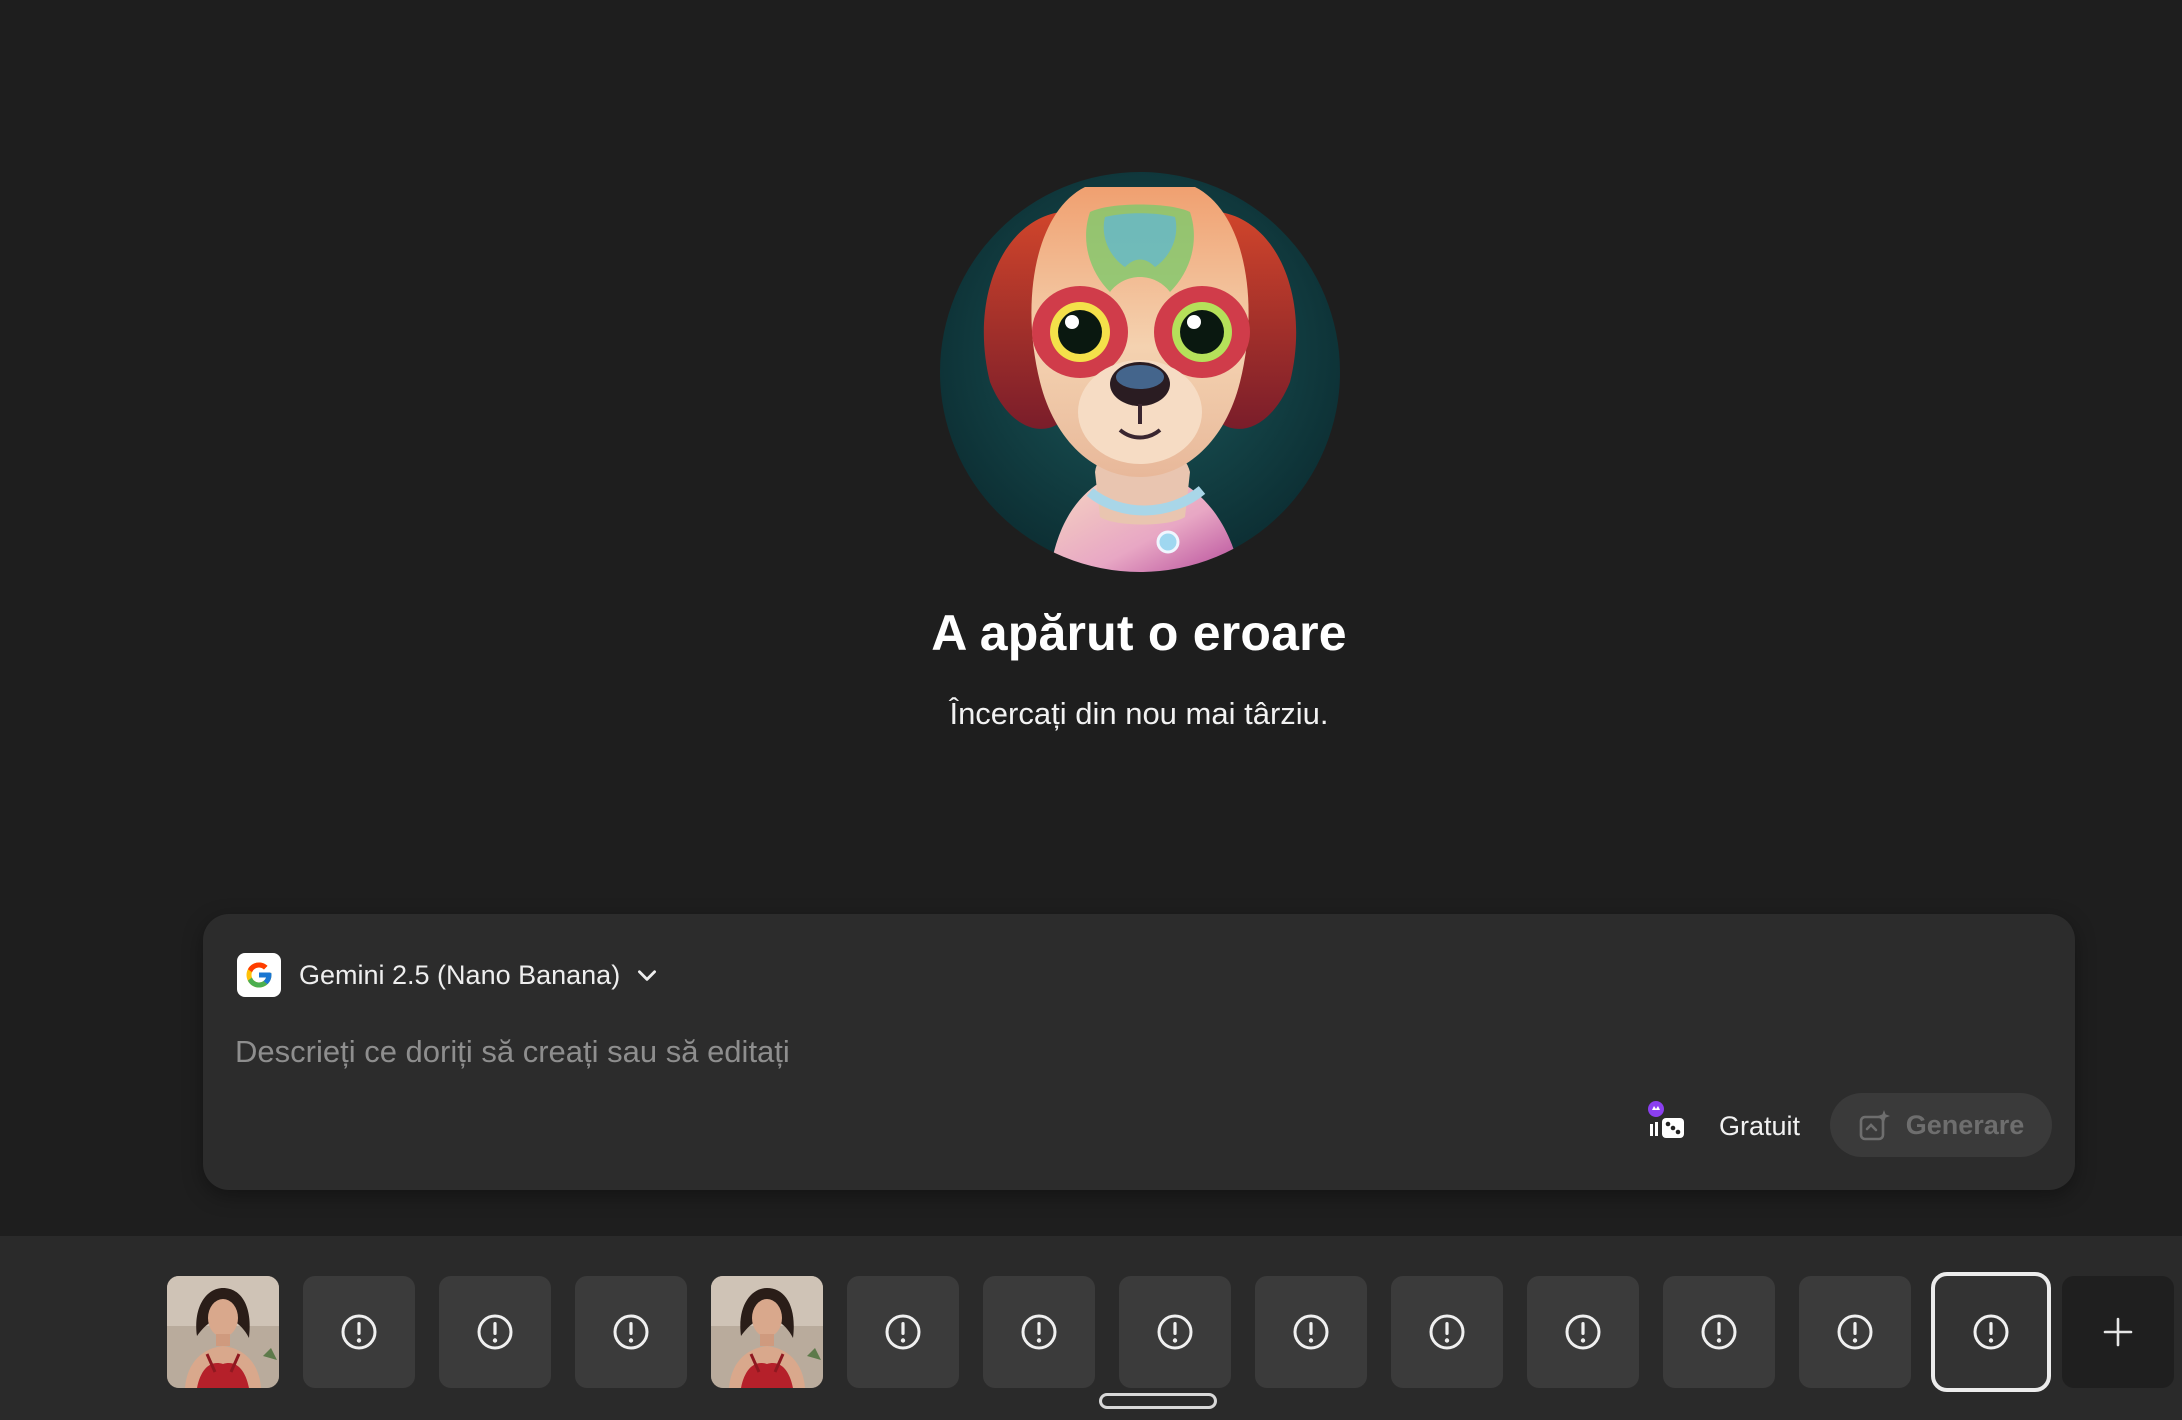 The width and height of the screenshot is (2182, 1420). I want to click on model-name: Gemini 2.5 (Nano Banana), so click(460, 974).